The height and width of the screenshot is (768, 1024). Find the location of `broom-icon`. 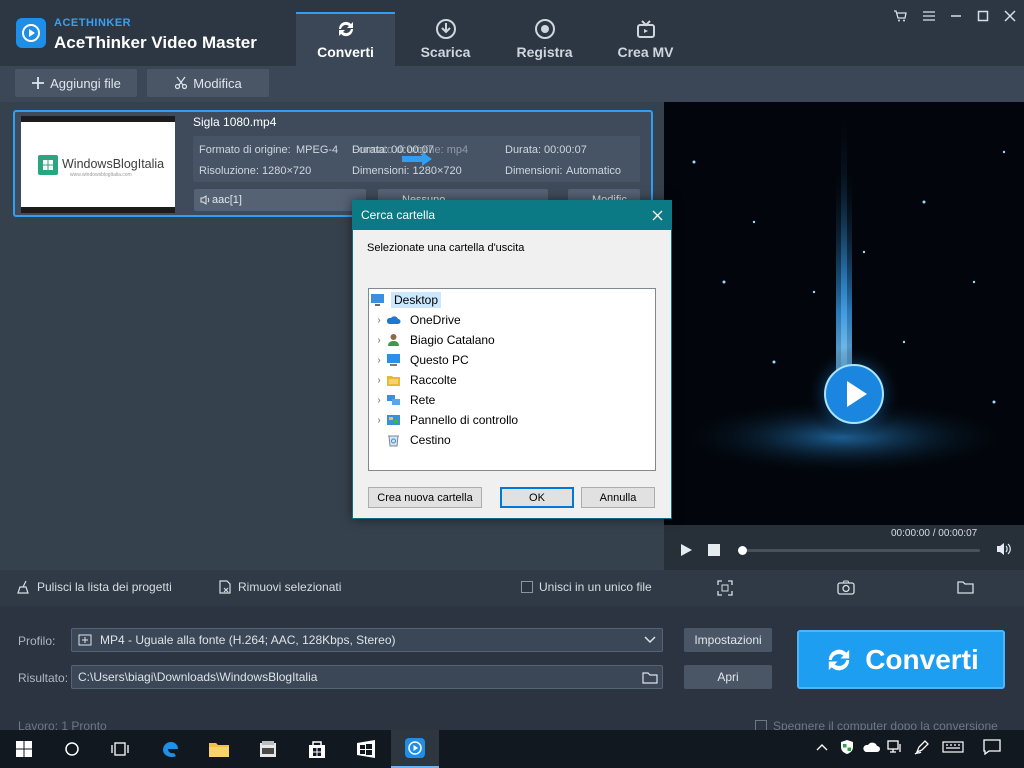

broom-icon is located at coordinates (23, 587).